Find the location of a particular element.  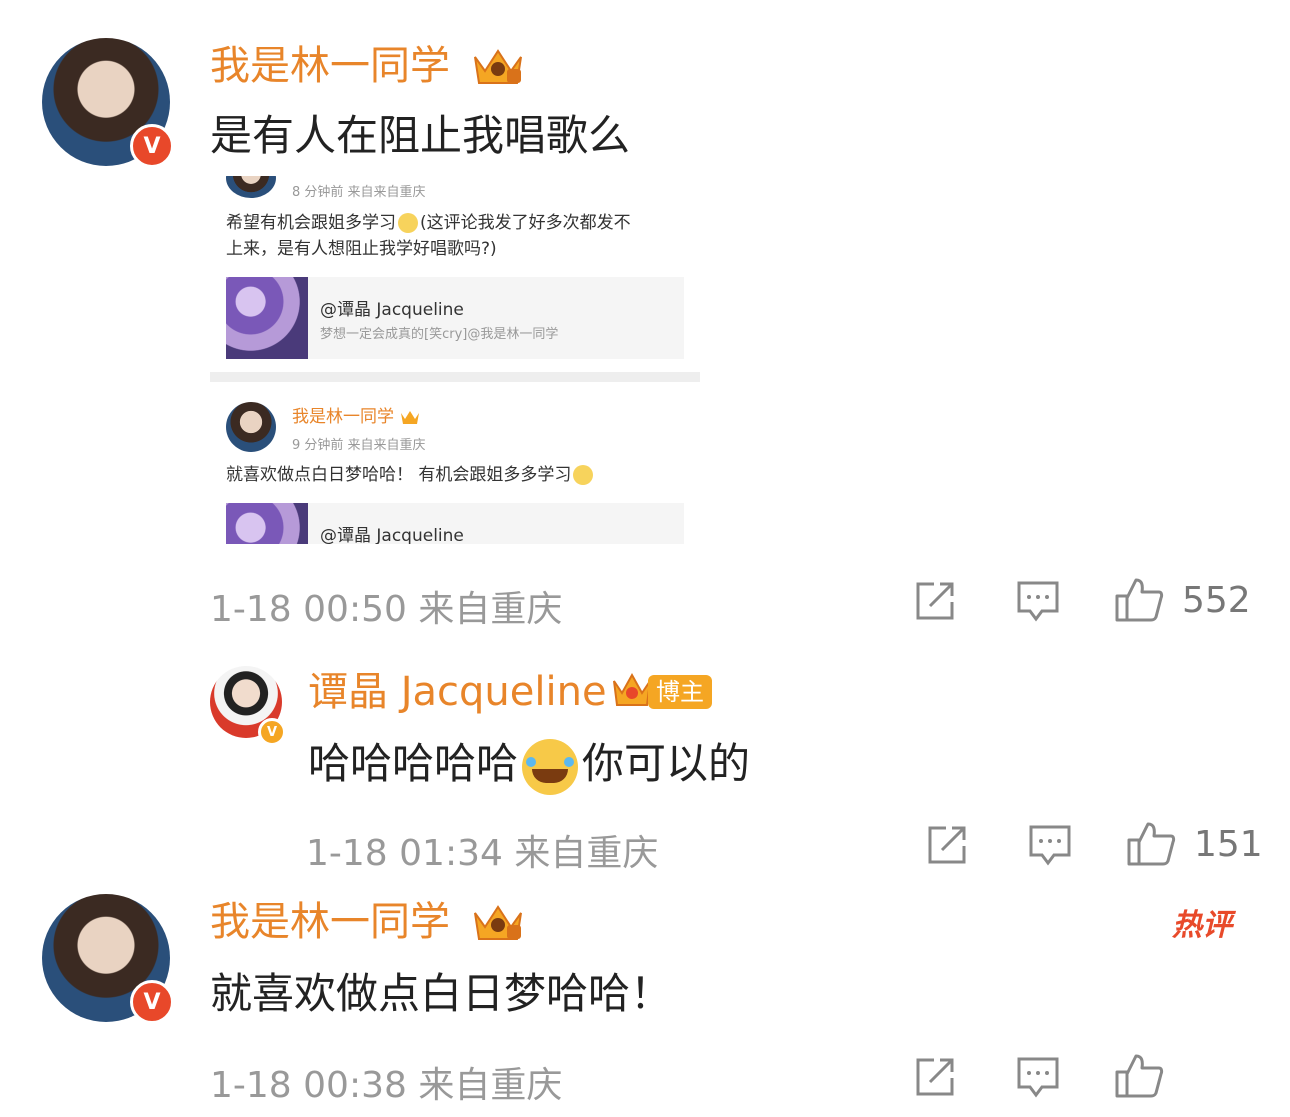

like-count: 151 is located at coordinates (1228, 844).